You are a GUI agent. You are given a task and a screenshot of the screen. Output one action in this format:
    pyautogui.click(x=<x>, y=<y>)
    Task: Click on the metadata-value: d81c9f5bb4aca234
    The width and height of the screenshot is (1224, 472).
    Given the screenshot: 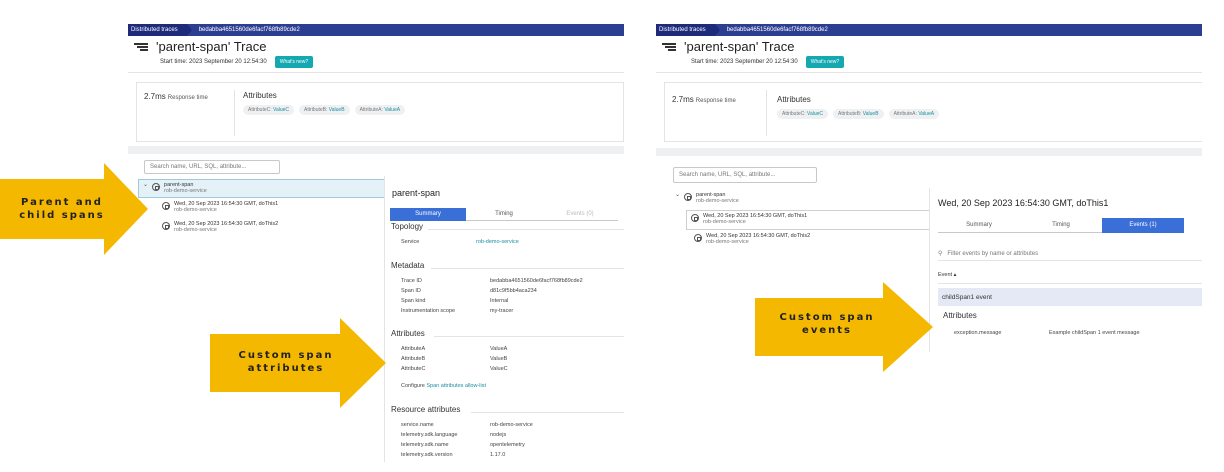 What is the action you would take?
    pyautogui.click(x=513, y=291)
    